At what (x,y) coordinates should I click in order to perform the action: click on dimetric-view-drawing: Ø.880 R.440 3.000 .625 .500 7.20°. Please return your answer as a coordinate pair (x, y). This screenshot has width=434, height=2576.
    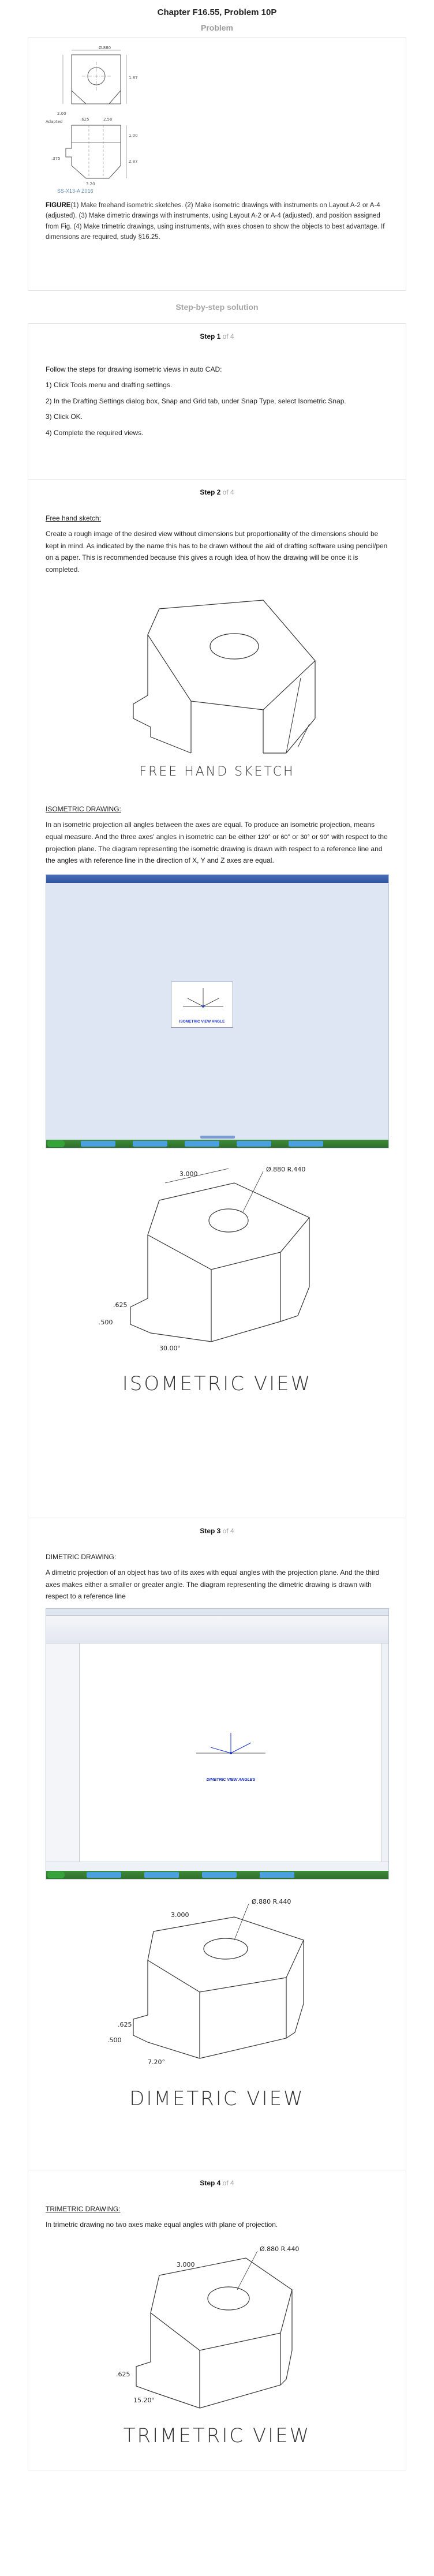
    Looking at the image, I should click on (205, 1982).